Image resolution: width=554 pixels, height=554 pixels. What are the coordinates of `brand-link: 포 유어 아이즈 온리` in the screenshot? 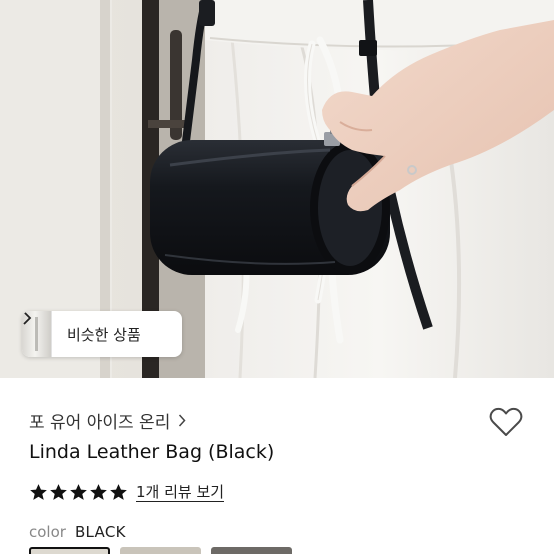 It's located at (109, 420).